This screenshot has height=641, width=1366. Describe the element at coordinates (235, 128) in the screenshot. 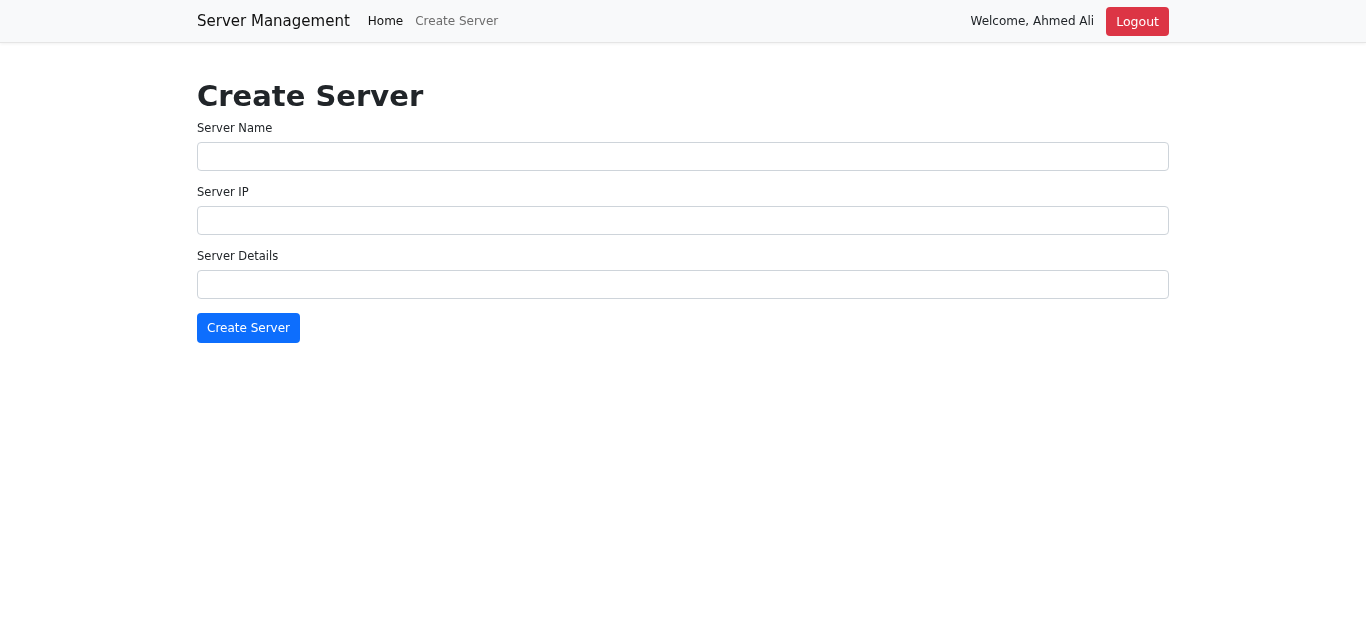

I see `field-label: Server Name` at that location.